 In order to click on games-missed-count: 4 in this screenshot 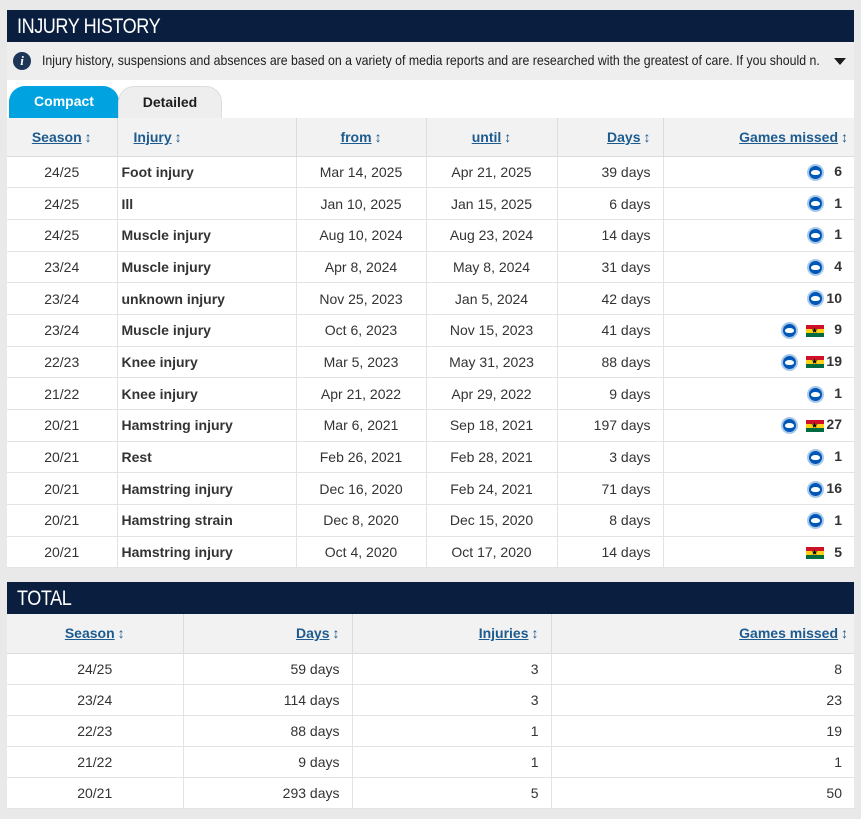, I will do `click(838, 266)`.